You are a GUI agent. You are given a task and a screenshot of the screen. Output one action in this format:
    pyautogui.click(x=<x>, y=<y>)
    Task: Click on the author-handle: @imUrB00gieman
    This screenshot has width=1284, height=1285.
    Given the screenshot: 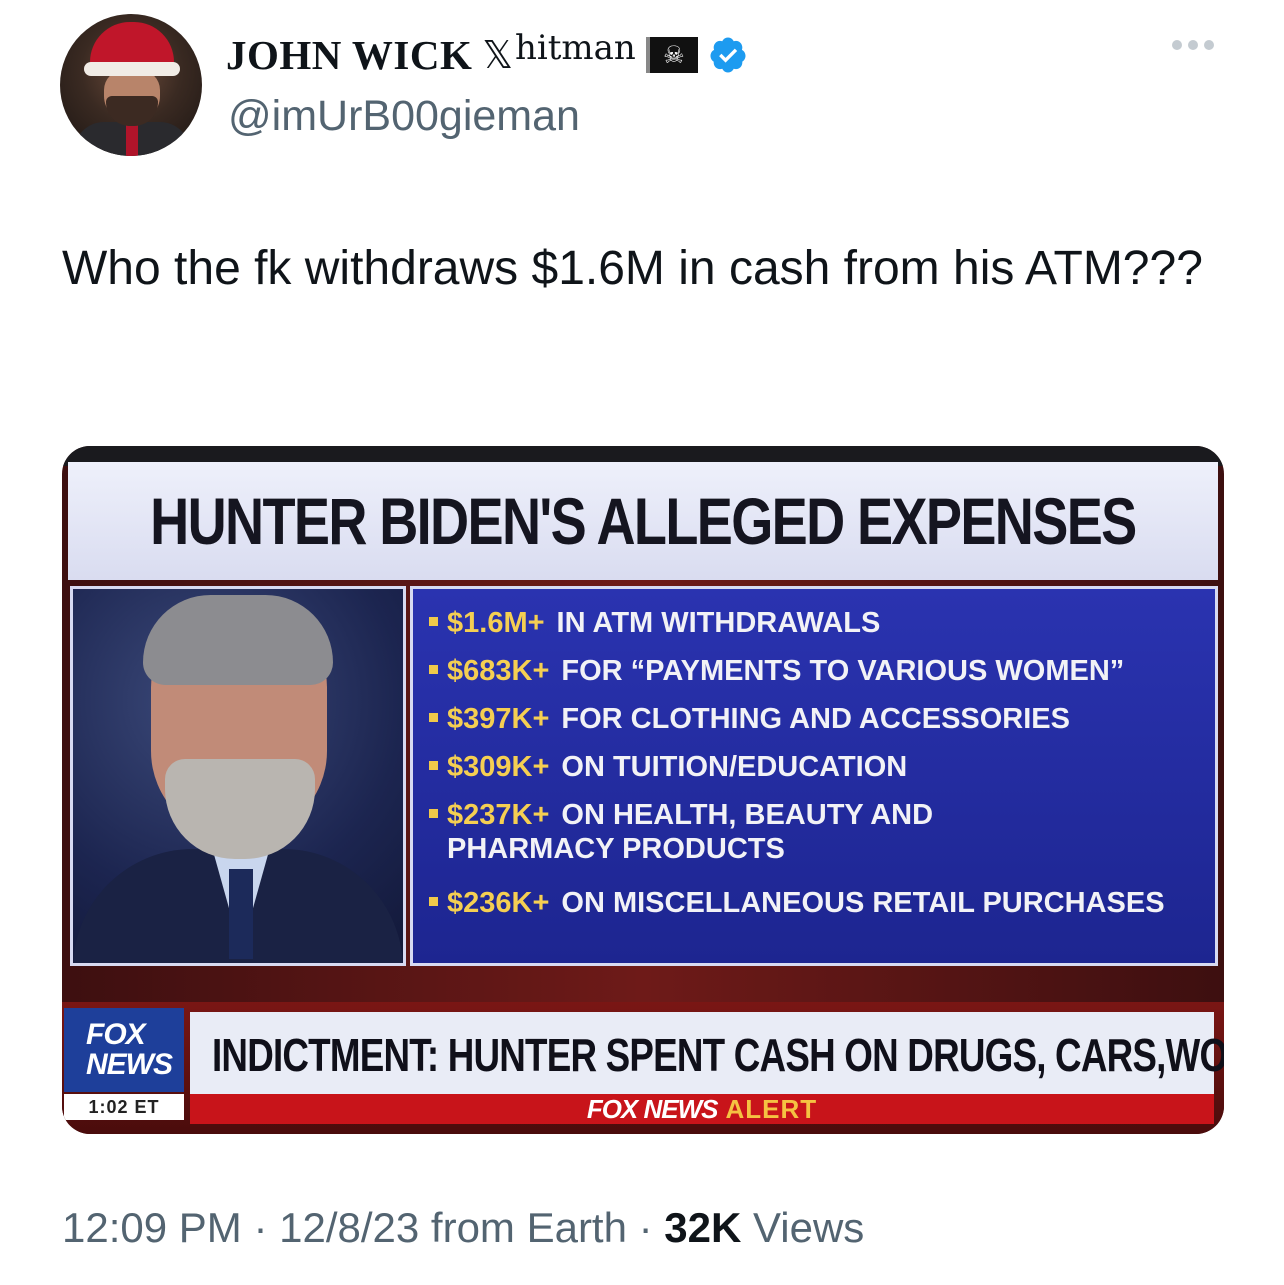 What is the action you would take?
    pyautogui.click(x=404, y=116)
    